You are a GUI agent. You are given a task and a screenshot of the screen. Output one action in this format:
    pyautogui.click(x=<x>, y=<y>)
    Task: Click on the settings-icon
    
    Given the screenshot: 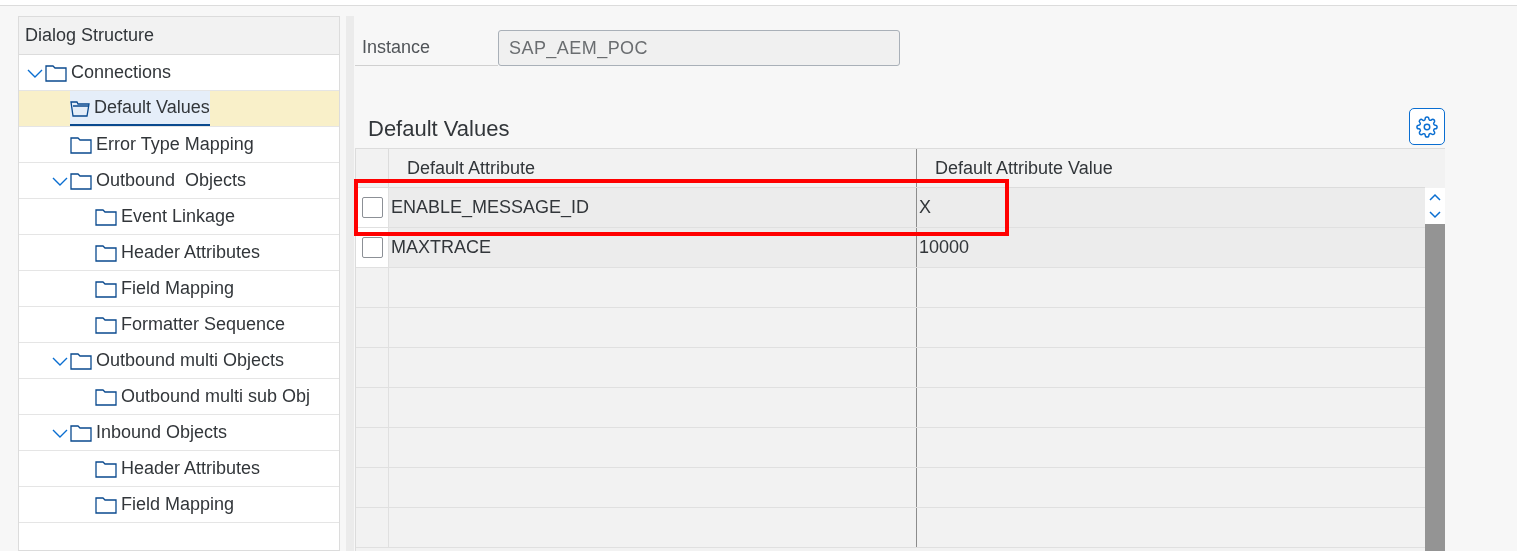 What is the action you would take?
    pyautogui.click(x=1427, y=126)
    